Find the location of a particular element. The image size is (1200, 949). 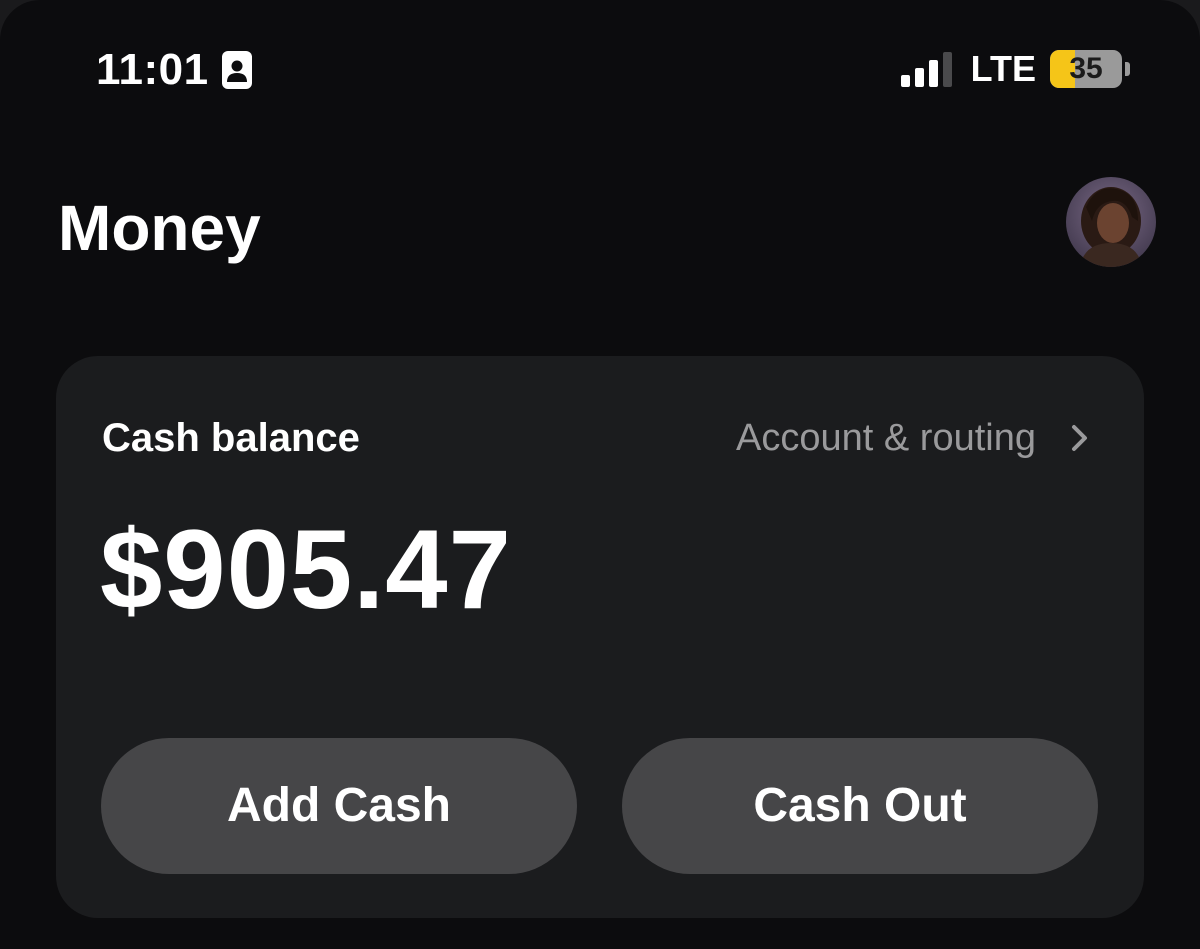

status-indicators: LTE 35 is located at coordinates (1015, 69).